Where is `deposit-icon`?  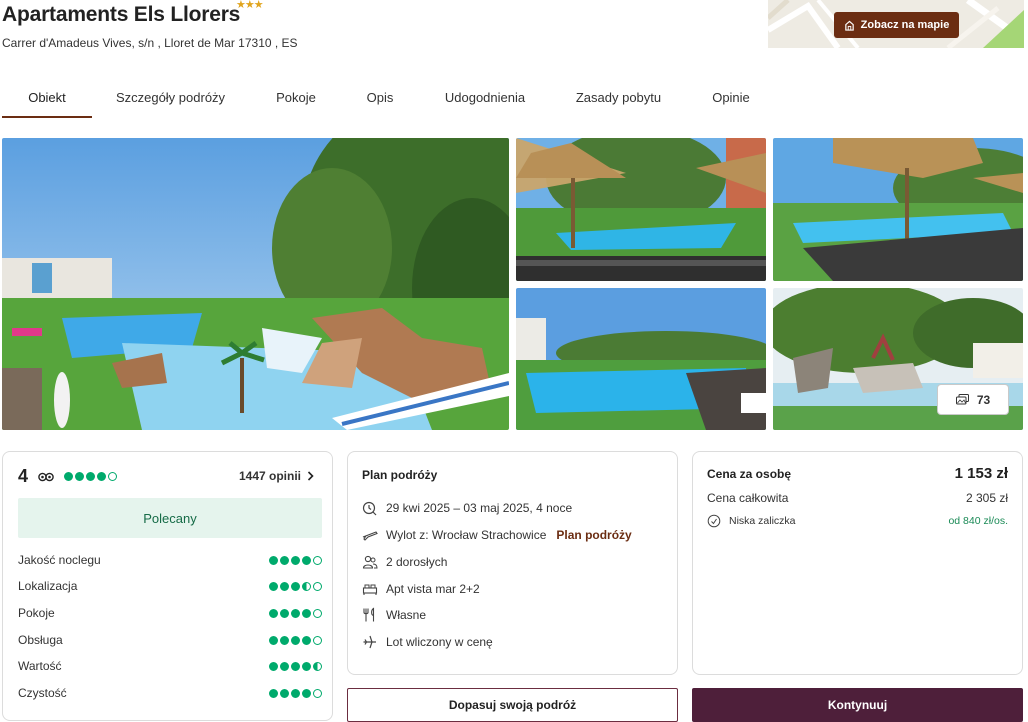
deposit-icon is located at coordinates (714, 521).